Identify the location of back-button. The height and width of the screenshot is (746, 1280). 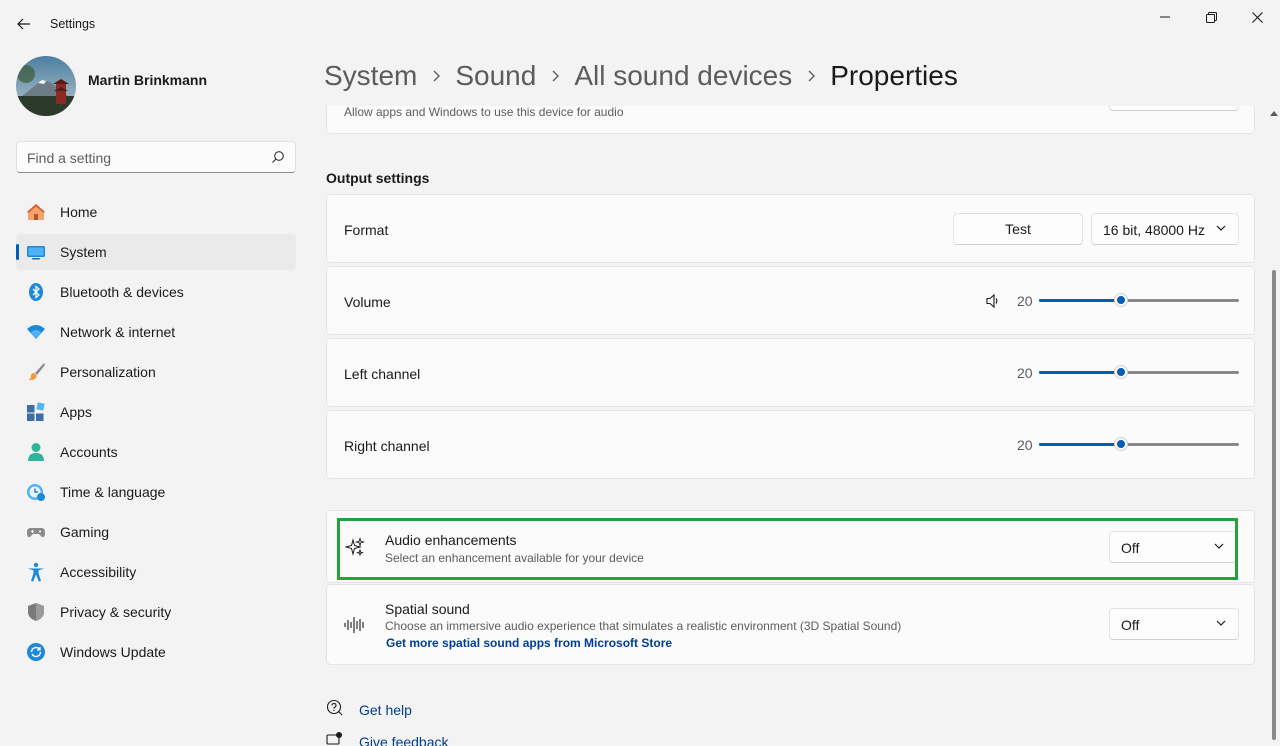
(24, 24).